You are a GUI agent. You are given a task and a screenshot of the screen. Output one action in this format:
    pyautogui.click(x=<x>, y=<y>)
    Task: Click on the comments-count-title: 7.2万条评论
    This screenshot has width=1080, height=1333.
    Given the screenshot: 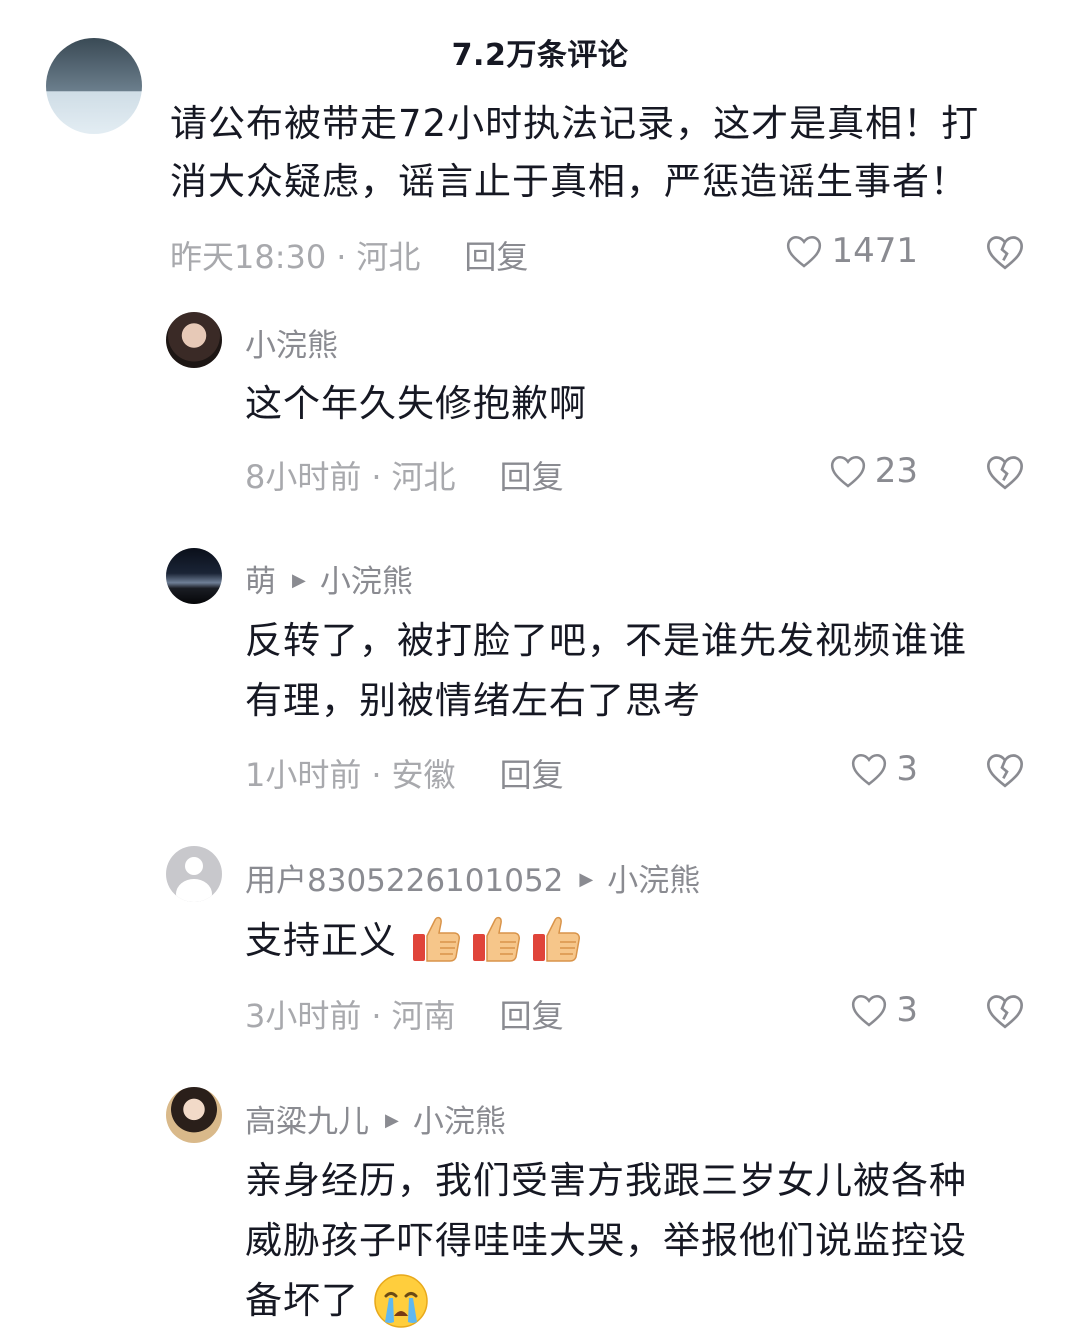 What is the action you would take?
    pyautogui.click(x=540, y=55)
    